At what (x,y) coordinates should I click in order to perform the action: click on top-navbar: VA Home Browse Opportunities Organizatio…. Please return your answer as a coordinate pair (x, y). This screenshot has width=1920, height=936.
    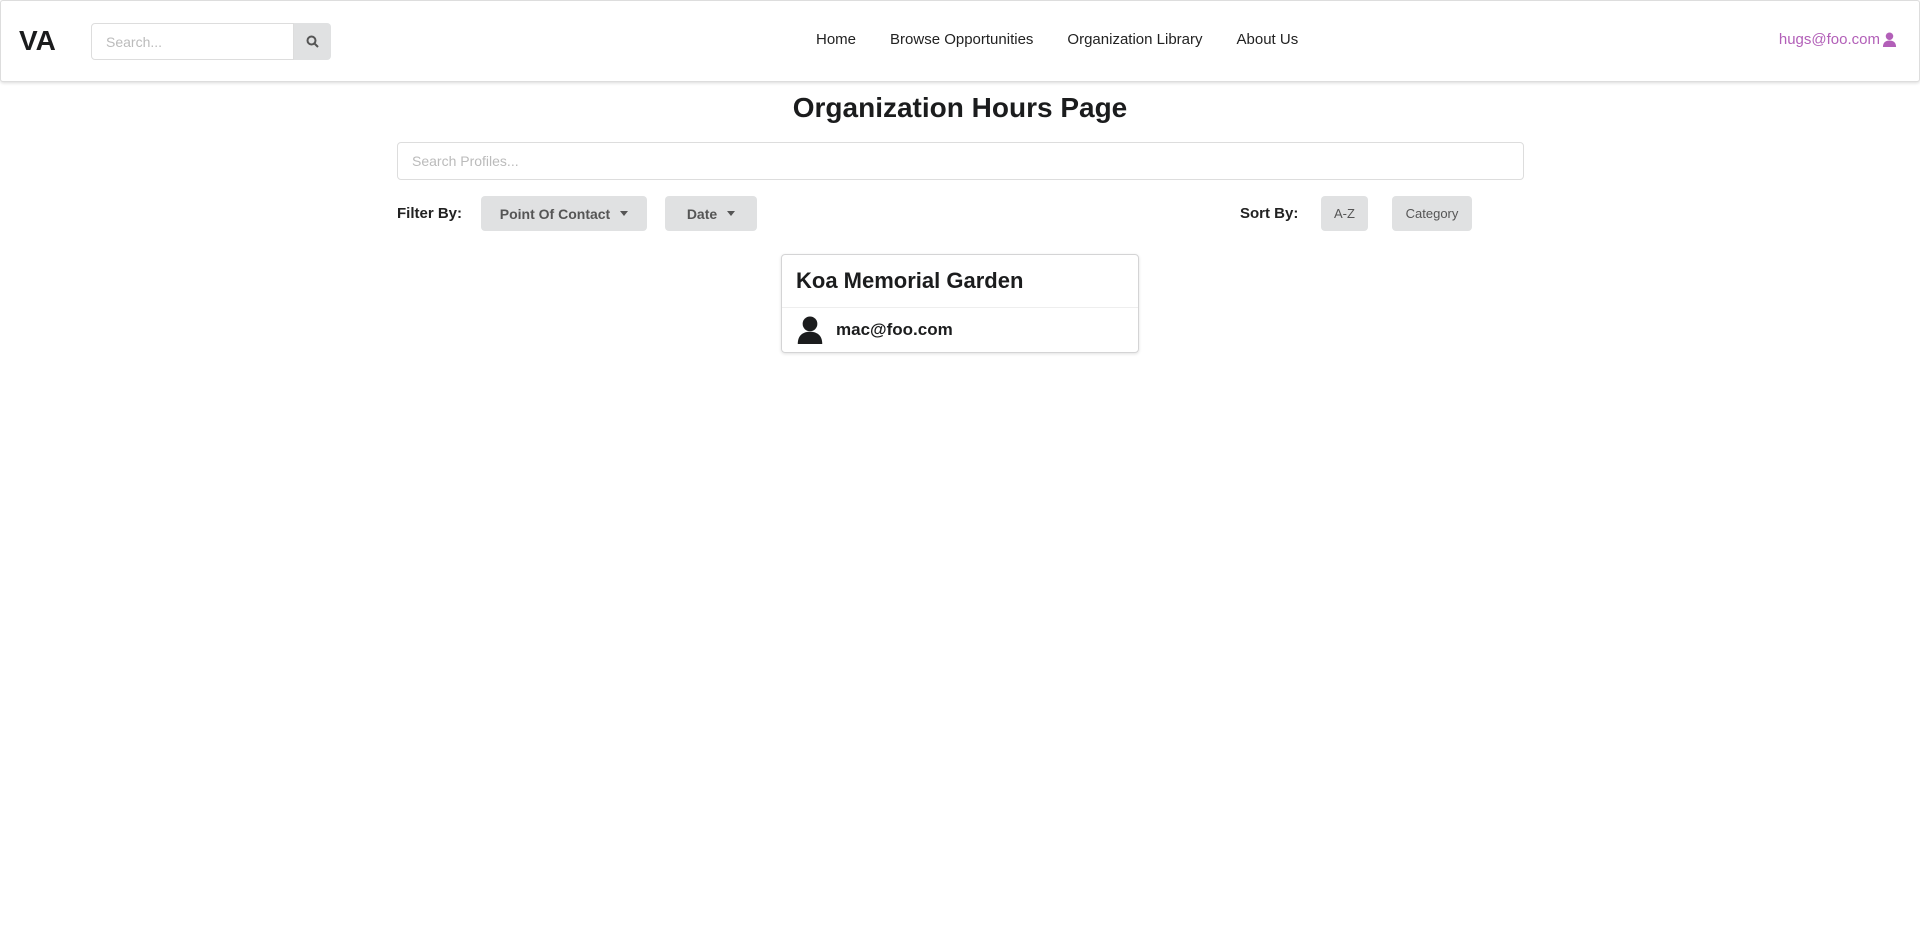
    Looking at the image, I should click on (960, 41).